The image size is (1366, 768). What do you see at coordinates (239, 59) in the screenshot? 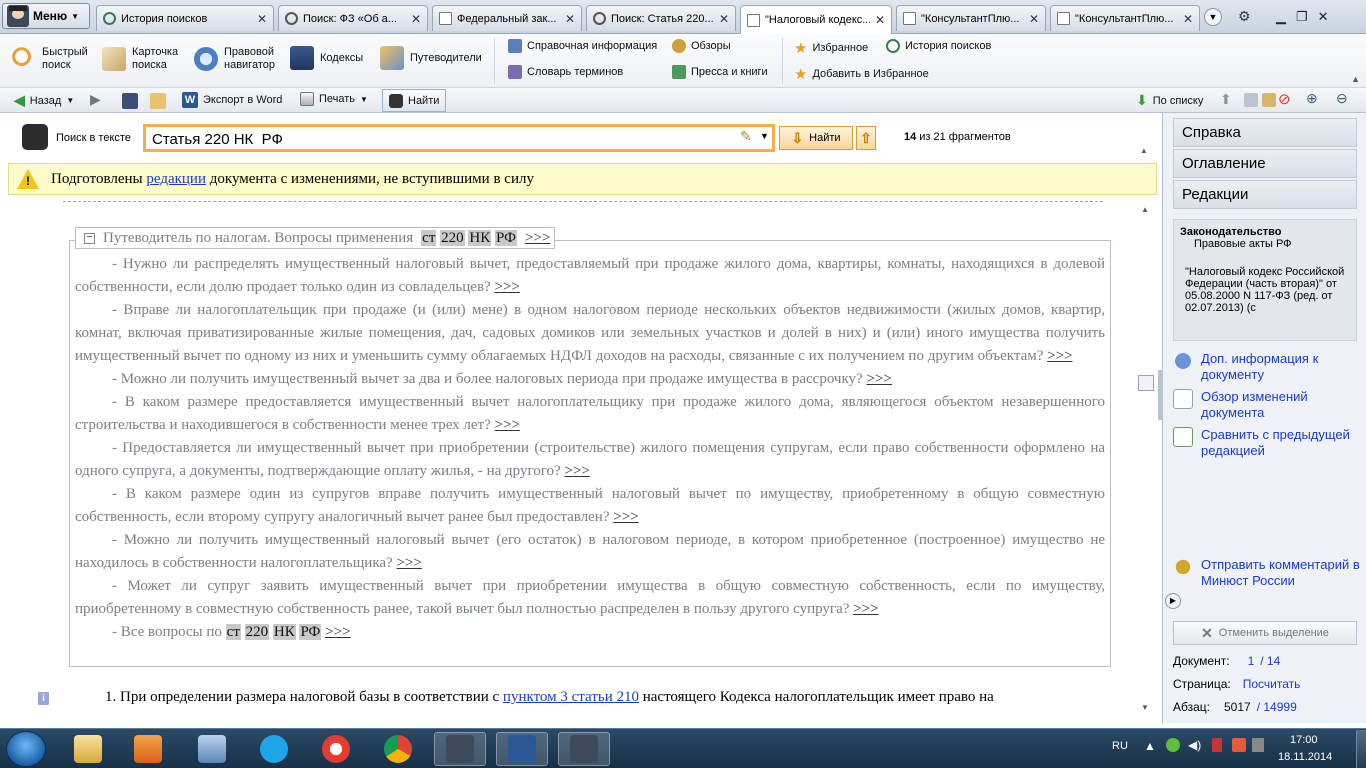
I see `legal-navigator-button: Правовой навигатор` at bounding box center [239, 59].